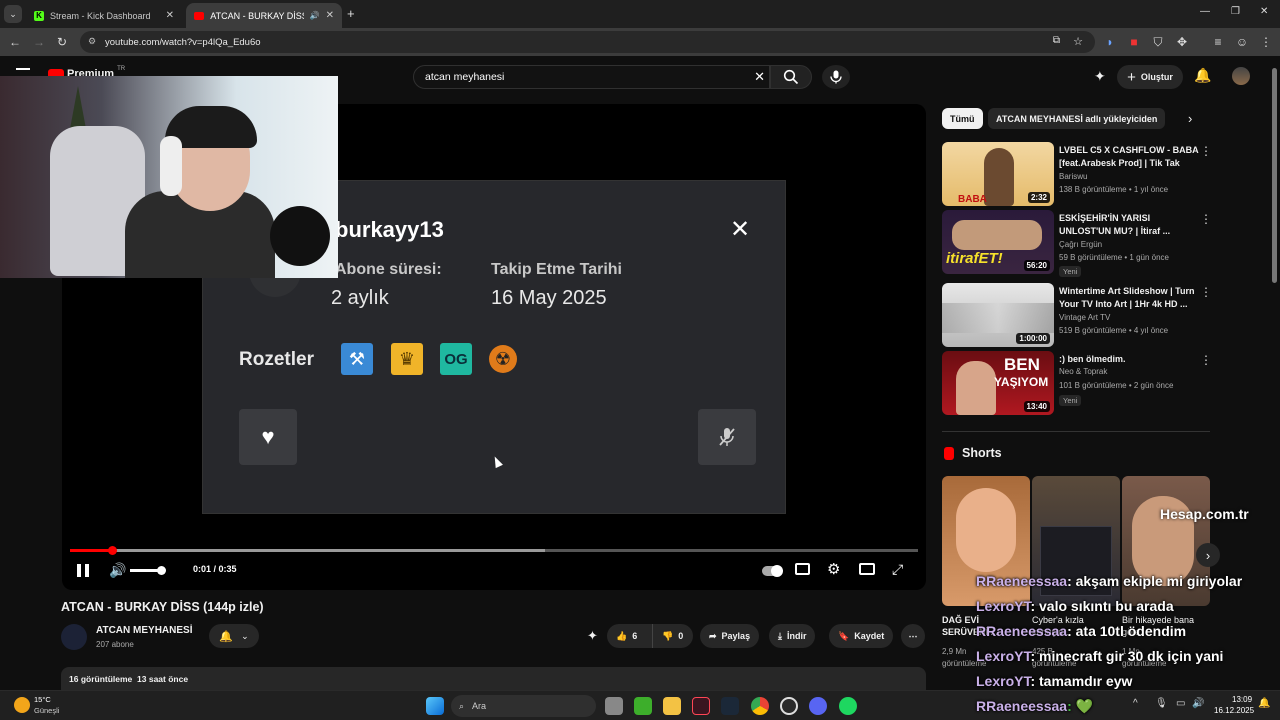  What do you see at coordinates (1180, 703) in the screenshot?
I see `tray-network-icon: ▭` at bounding box center [1180, 703].